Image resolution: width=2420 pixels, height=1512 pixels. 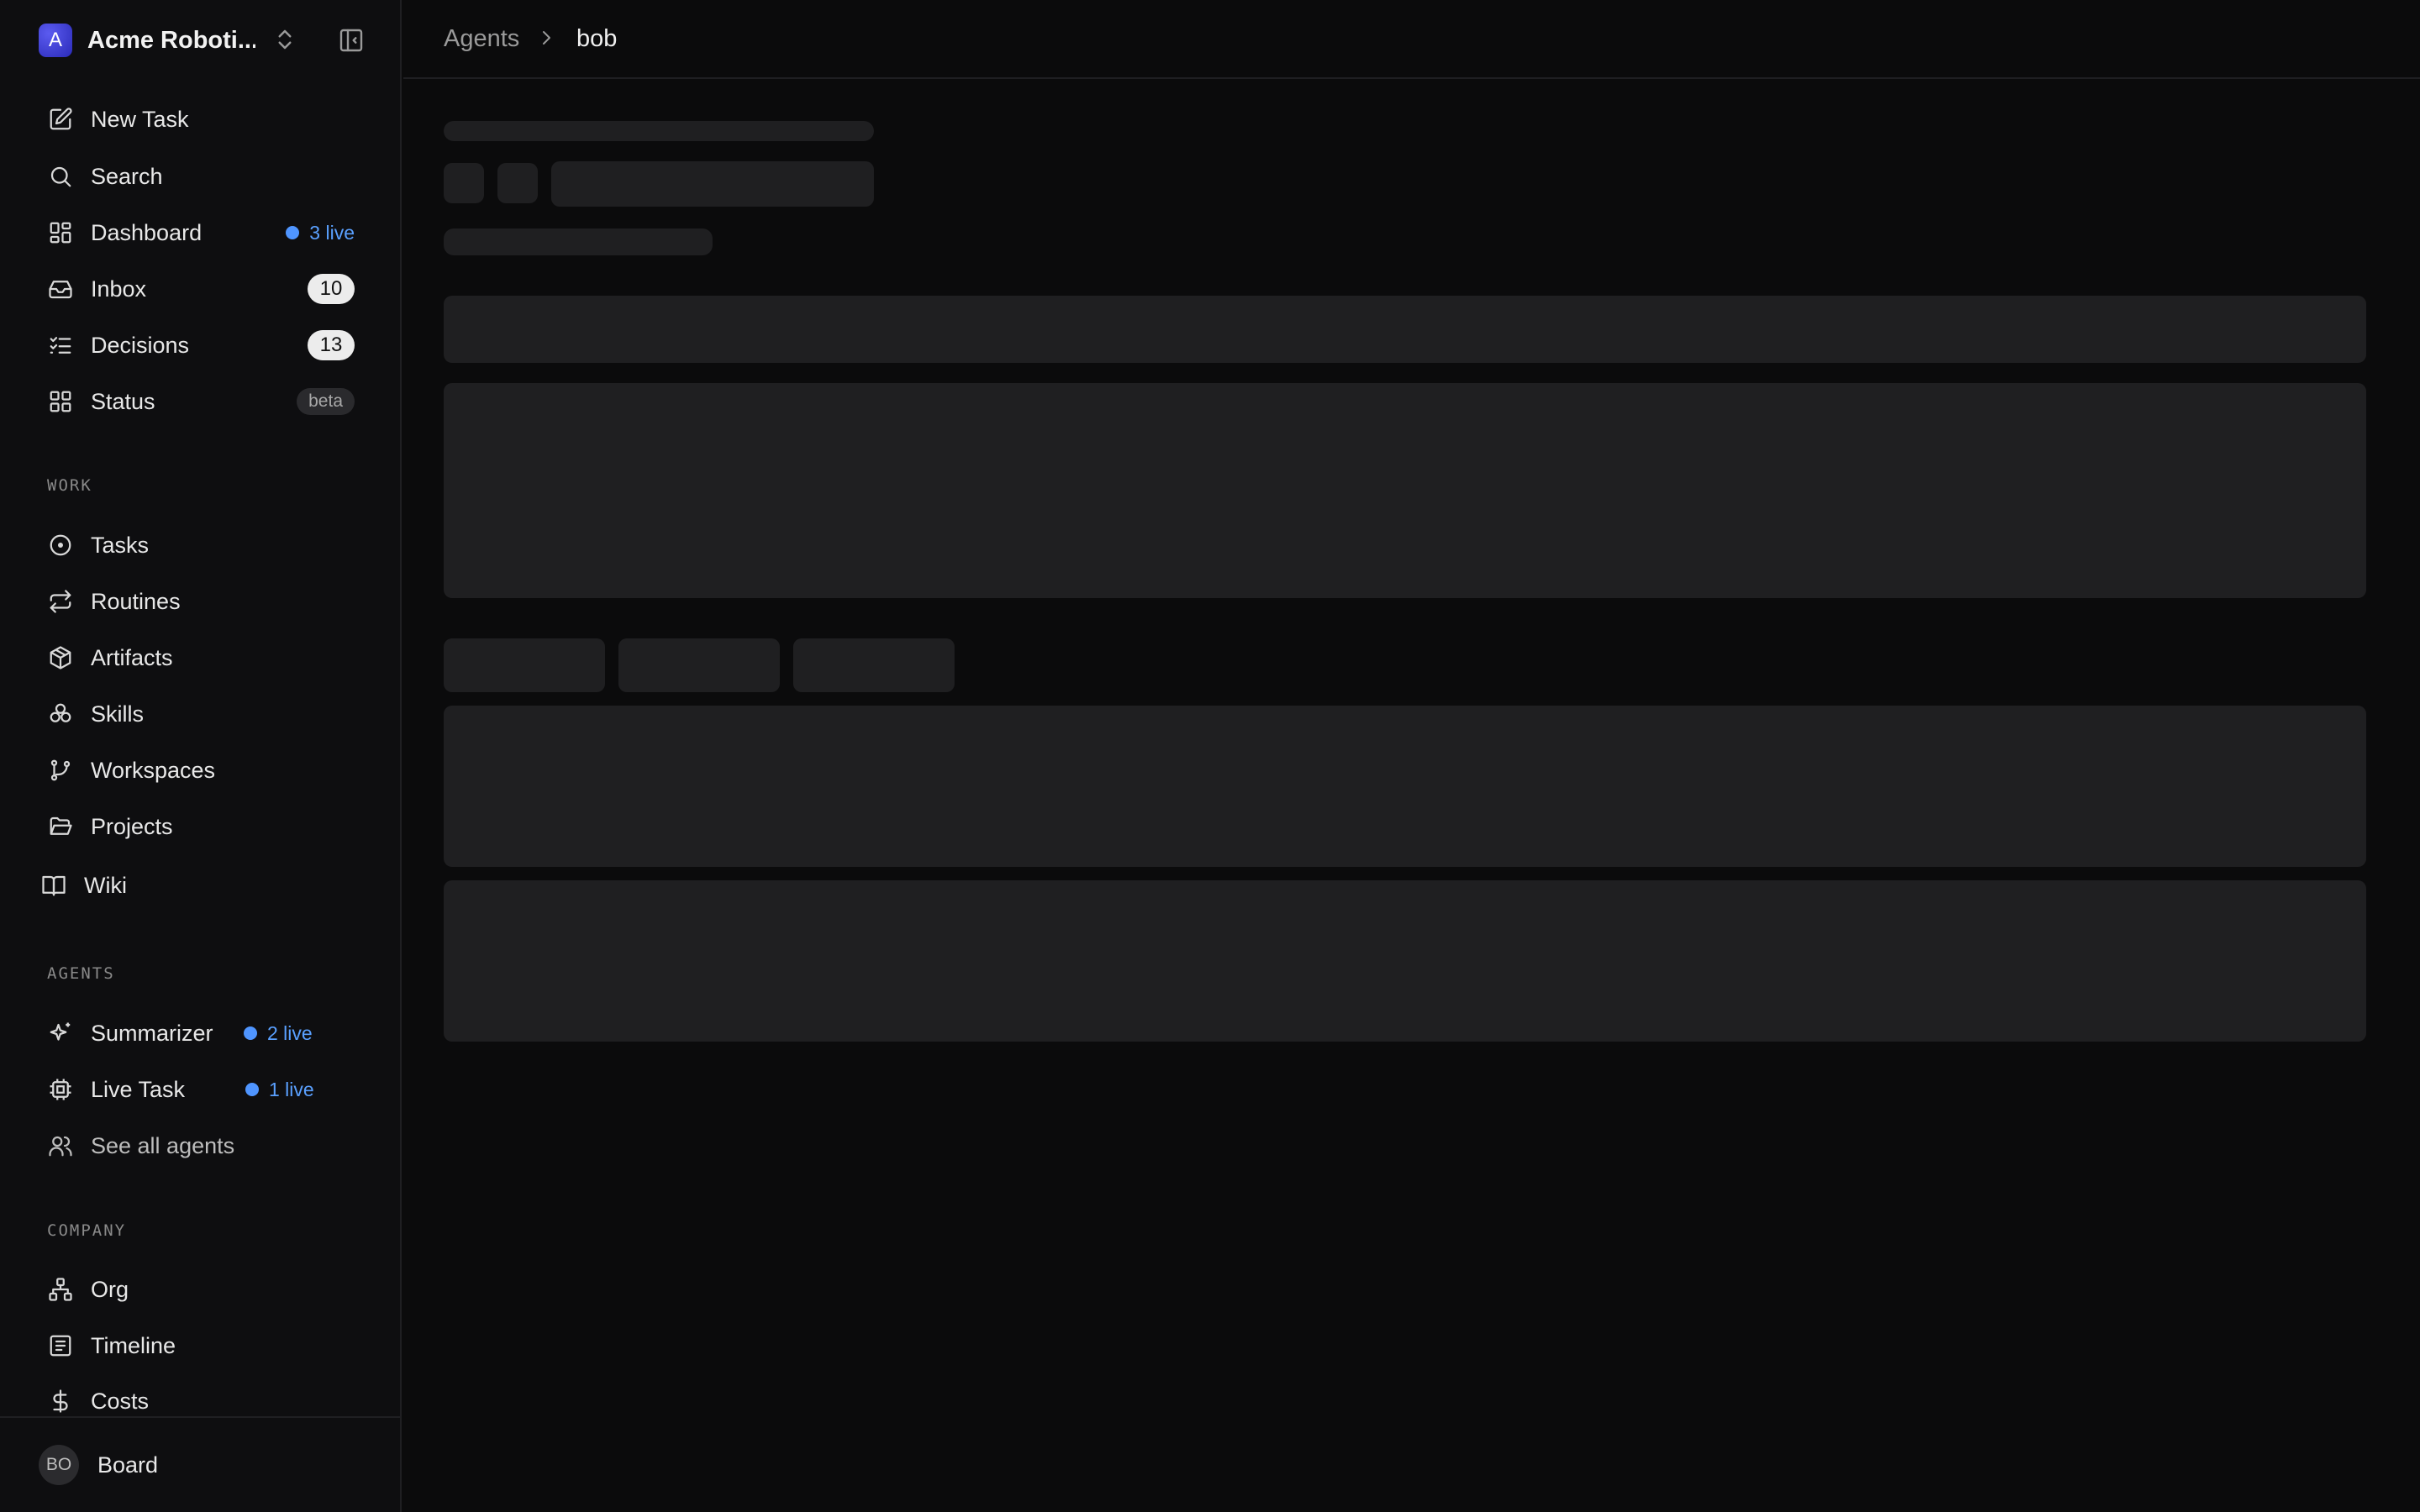 What do you see at coordinates (481, 39) in the screenshot?
I see `breadcrumb-agents: Agents` at bounding box center [481, 39].